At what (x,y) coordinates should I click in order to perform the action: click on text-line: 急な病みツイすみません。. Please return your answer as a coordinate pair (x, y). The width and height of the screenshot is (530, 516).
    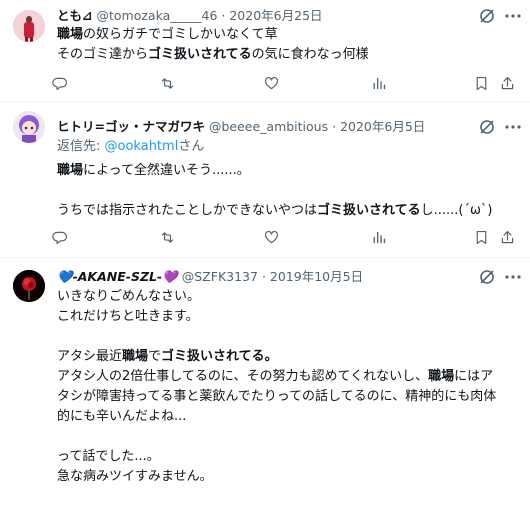
    Looking at the image, I should click on (276, 477).